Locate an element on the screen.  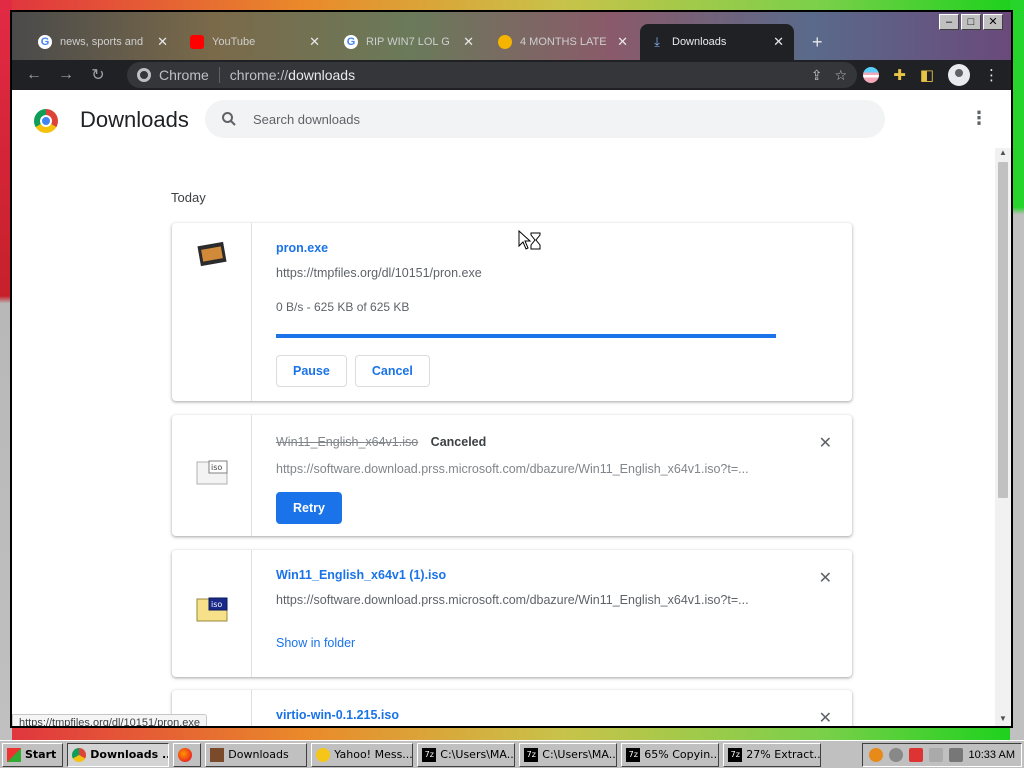
network-tray-icon is located at coordinates (895, 755).